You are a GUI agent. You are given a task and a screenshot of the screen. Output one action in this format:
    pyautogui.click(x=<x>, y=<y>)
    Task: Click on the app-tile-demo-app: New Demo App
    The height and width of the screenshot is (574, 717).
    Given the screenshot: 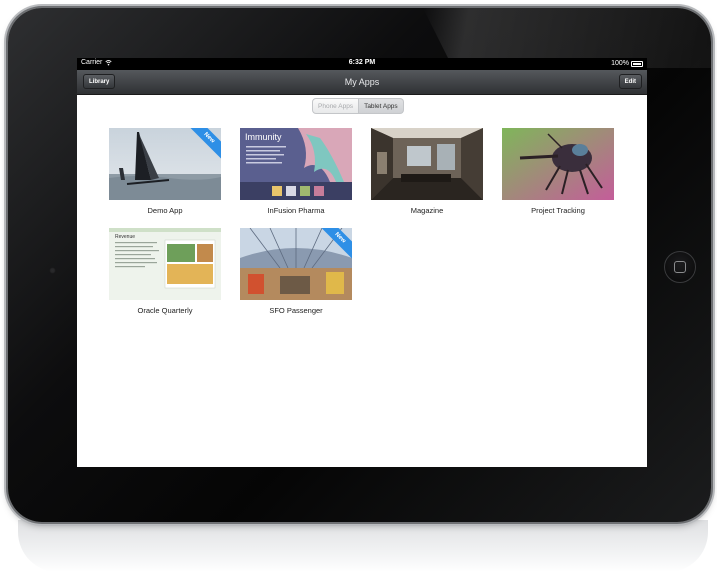 What is the action you would take?
    pyautogui.click(x=165, y=171)
    